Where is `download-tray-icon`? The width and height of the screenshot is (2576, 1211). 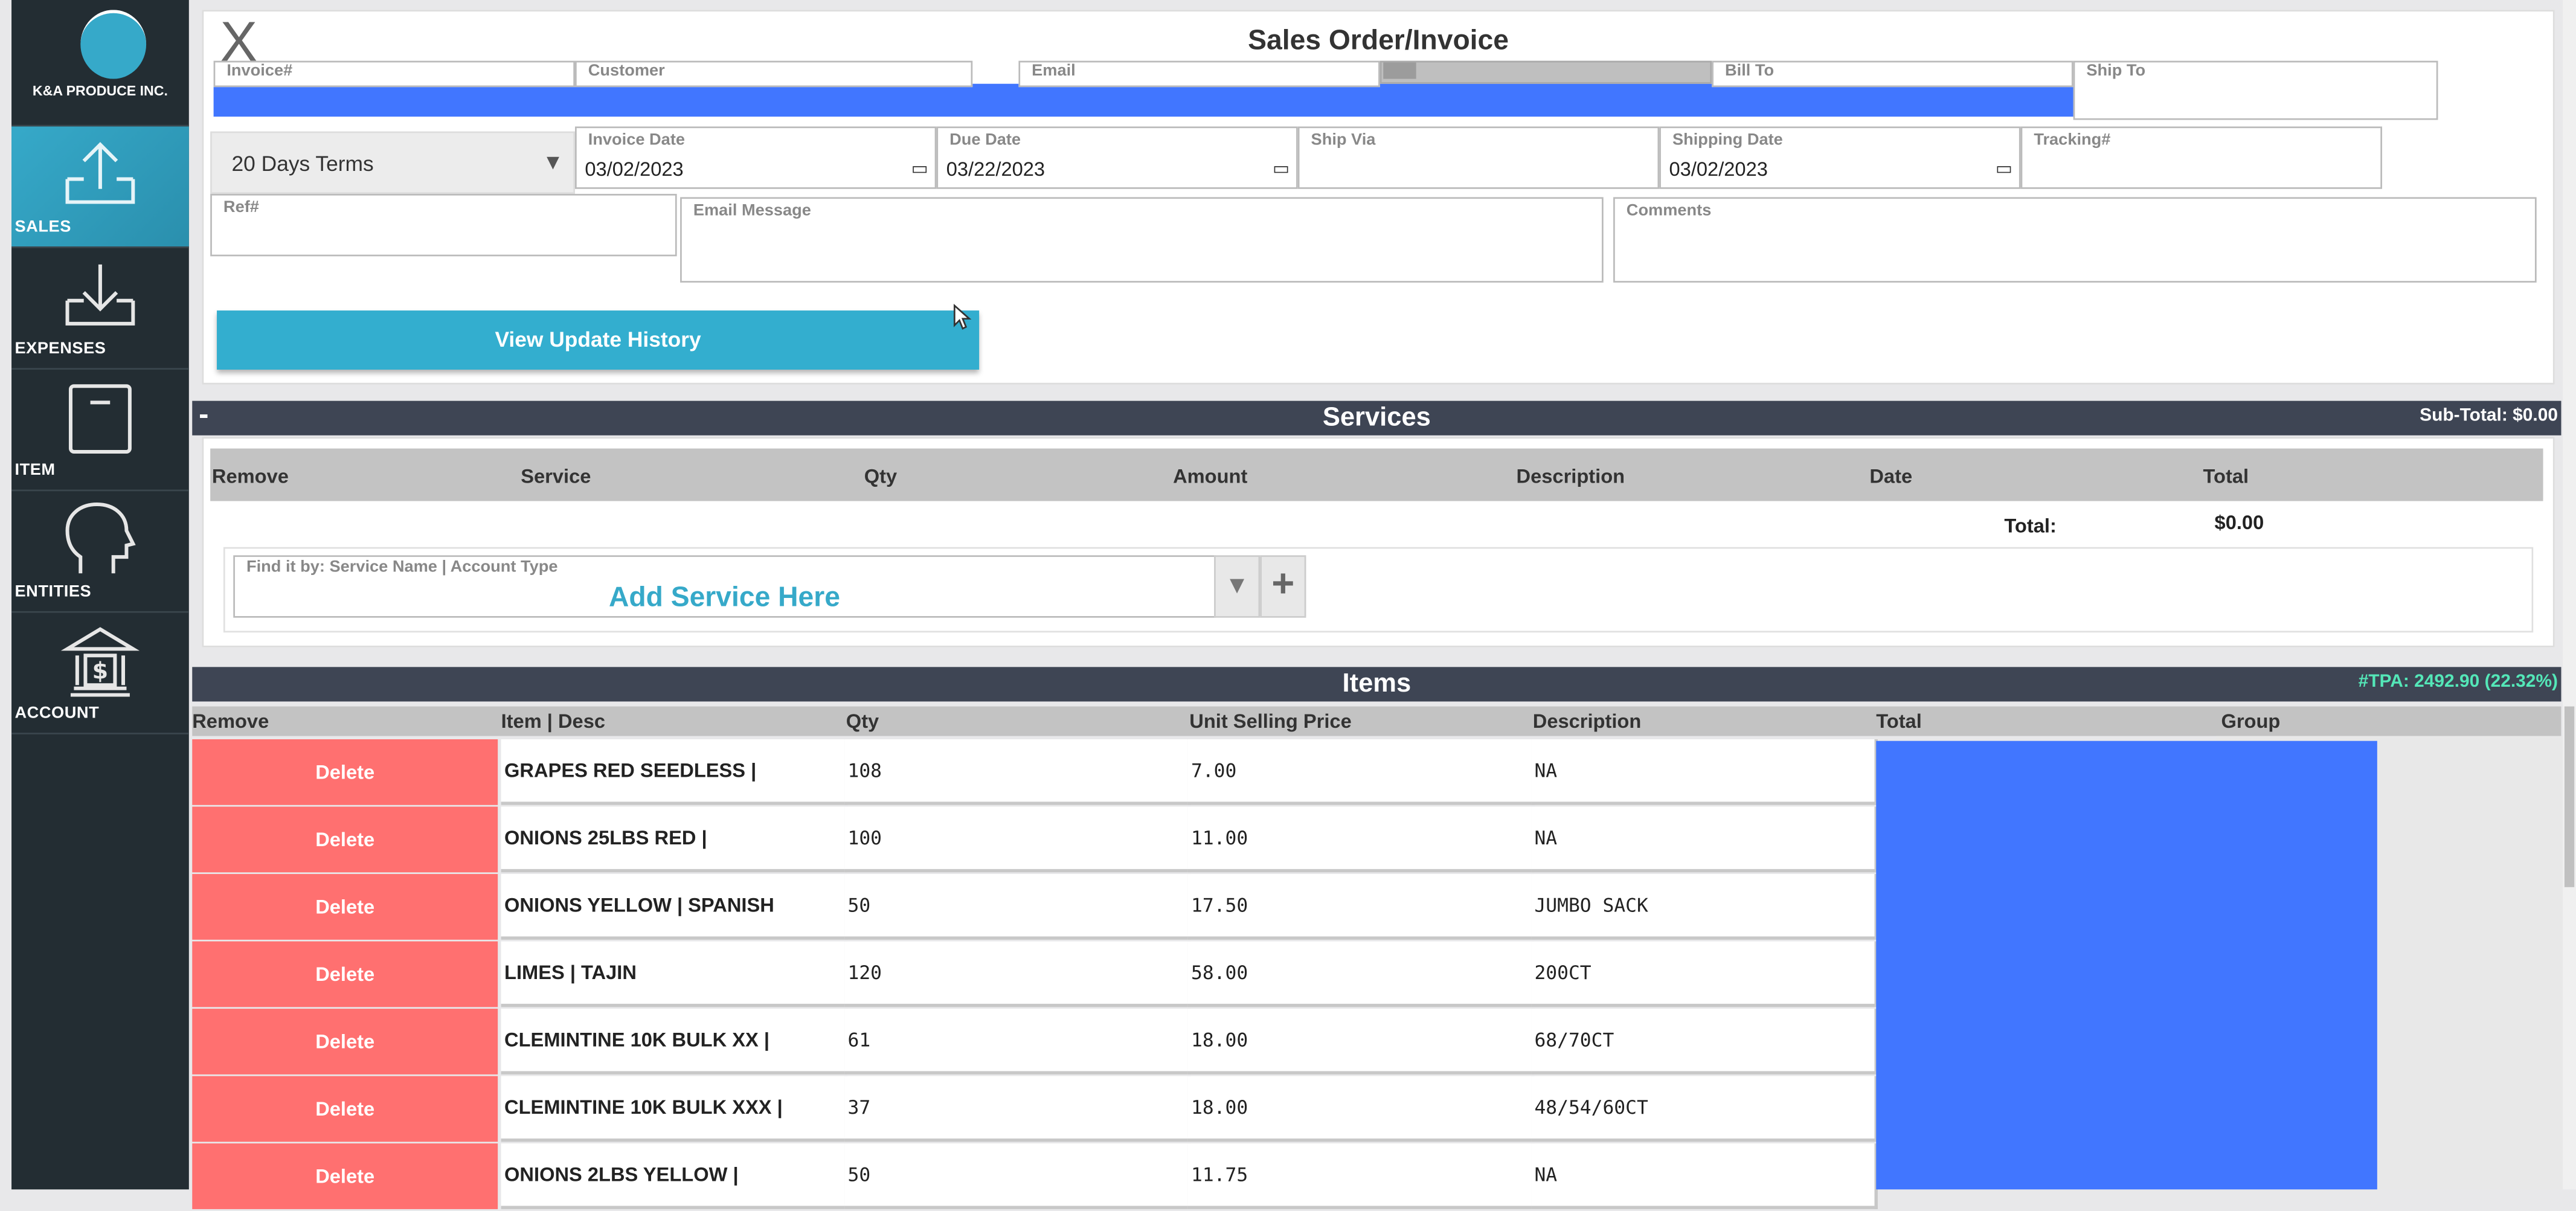
download-tray-icon is located at coordinates (100, 295).